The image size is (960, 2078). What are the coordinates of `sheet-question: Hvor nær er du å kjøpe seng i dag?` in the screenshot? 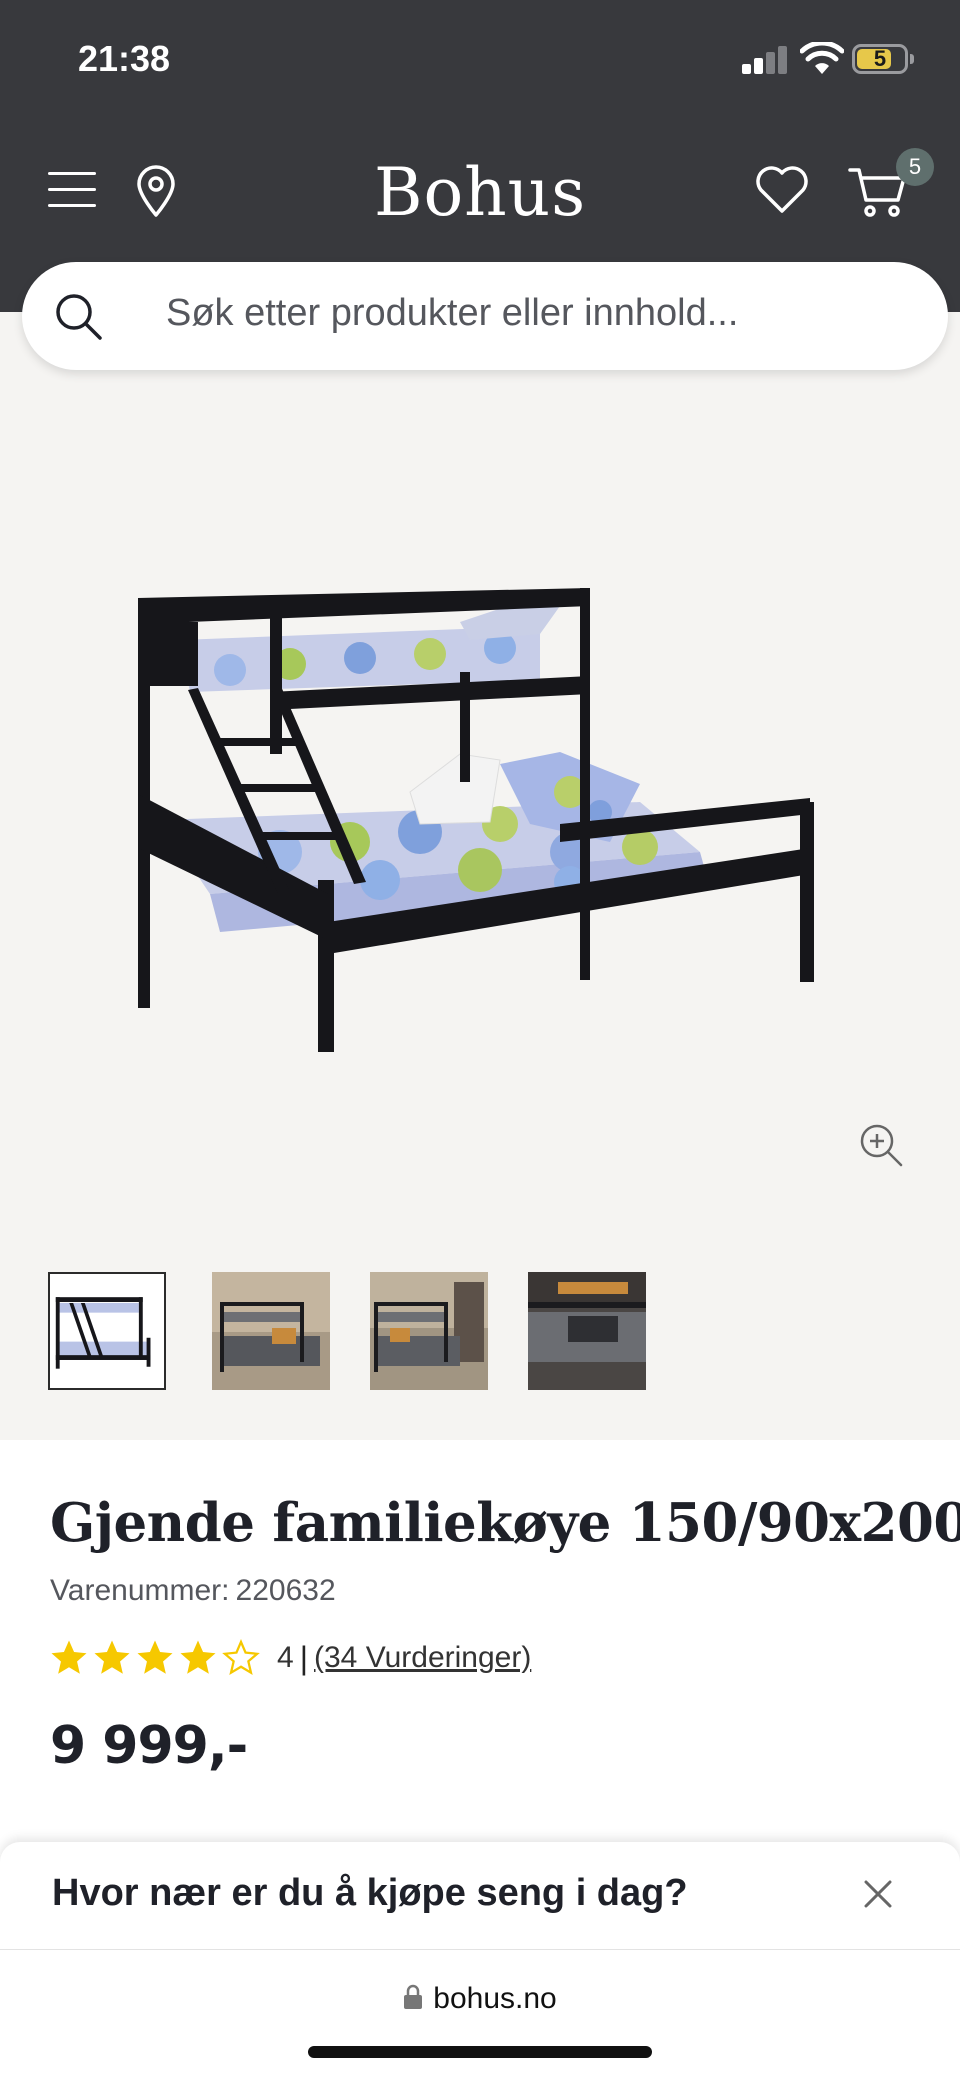 It's located at (370, 1893).